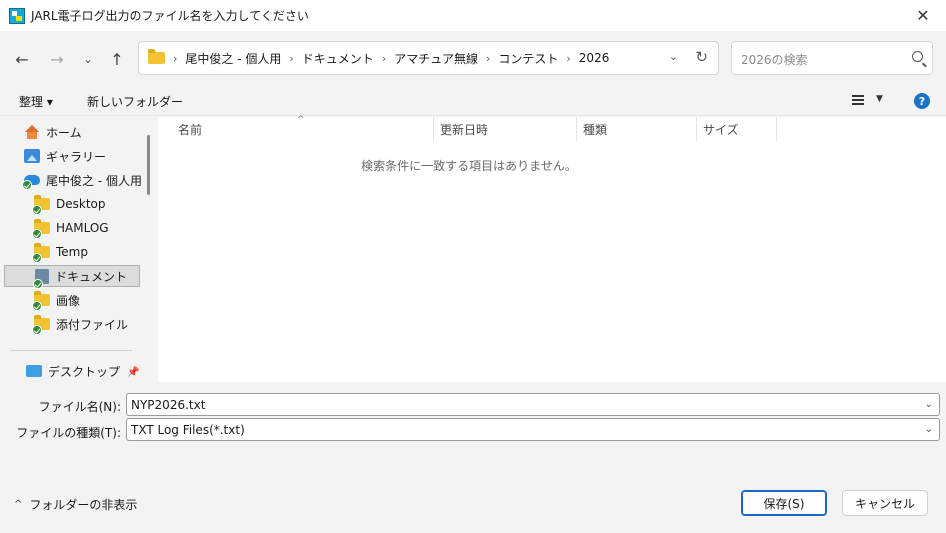 This screenshot has height=533, width=946. What do you see at coordinates (79, 407) in the screenshot?
I see `filename-label: ファイル名(N):` at bounding box center [79, 407].